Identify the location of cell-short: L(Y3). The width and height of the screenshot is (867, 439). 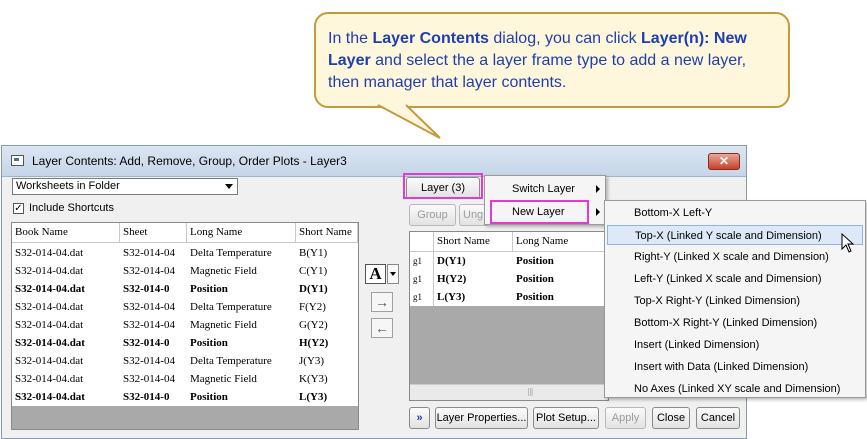
(451, 297).